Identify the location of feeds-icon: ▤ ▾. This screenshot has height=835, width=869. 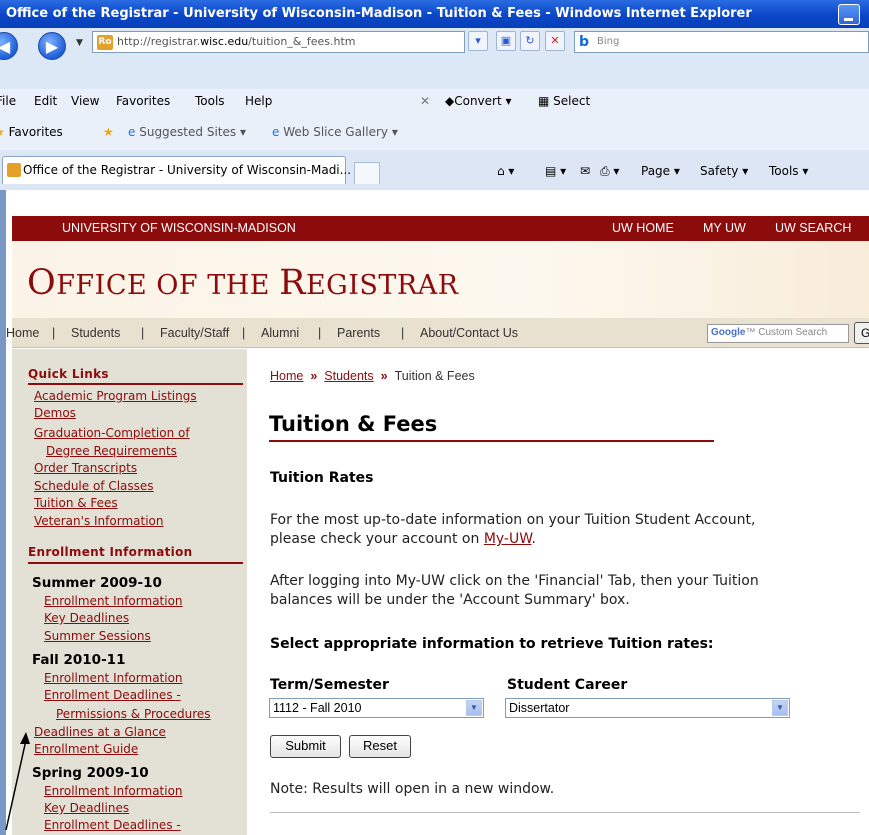
(555, 171).